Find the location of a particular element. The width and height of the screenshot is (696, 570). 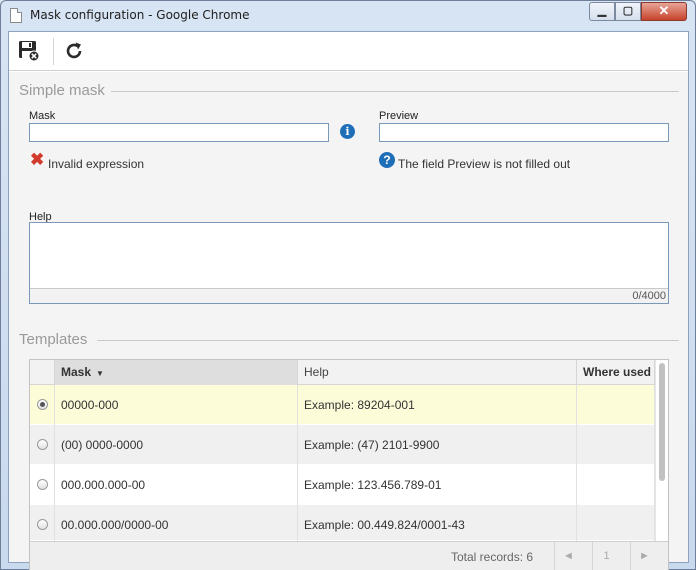

help-cell: Example: 89204-001 is located at coordinates (437, 405).